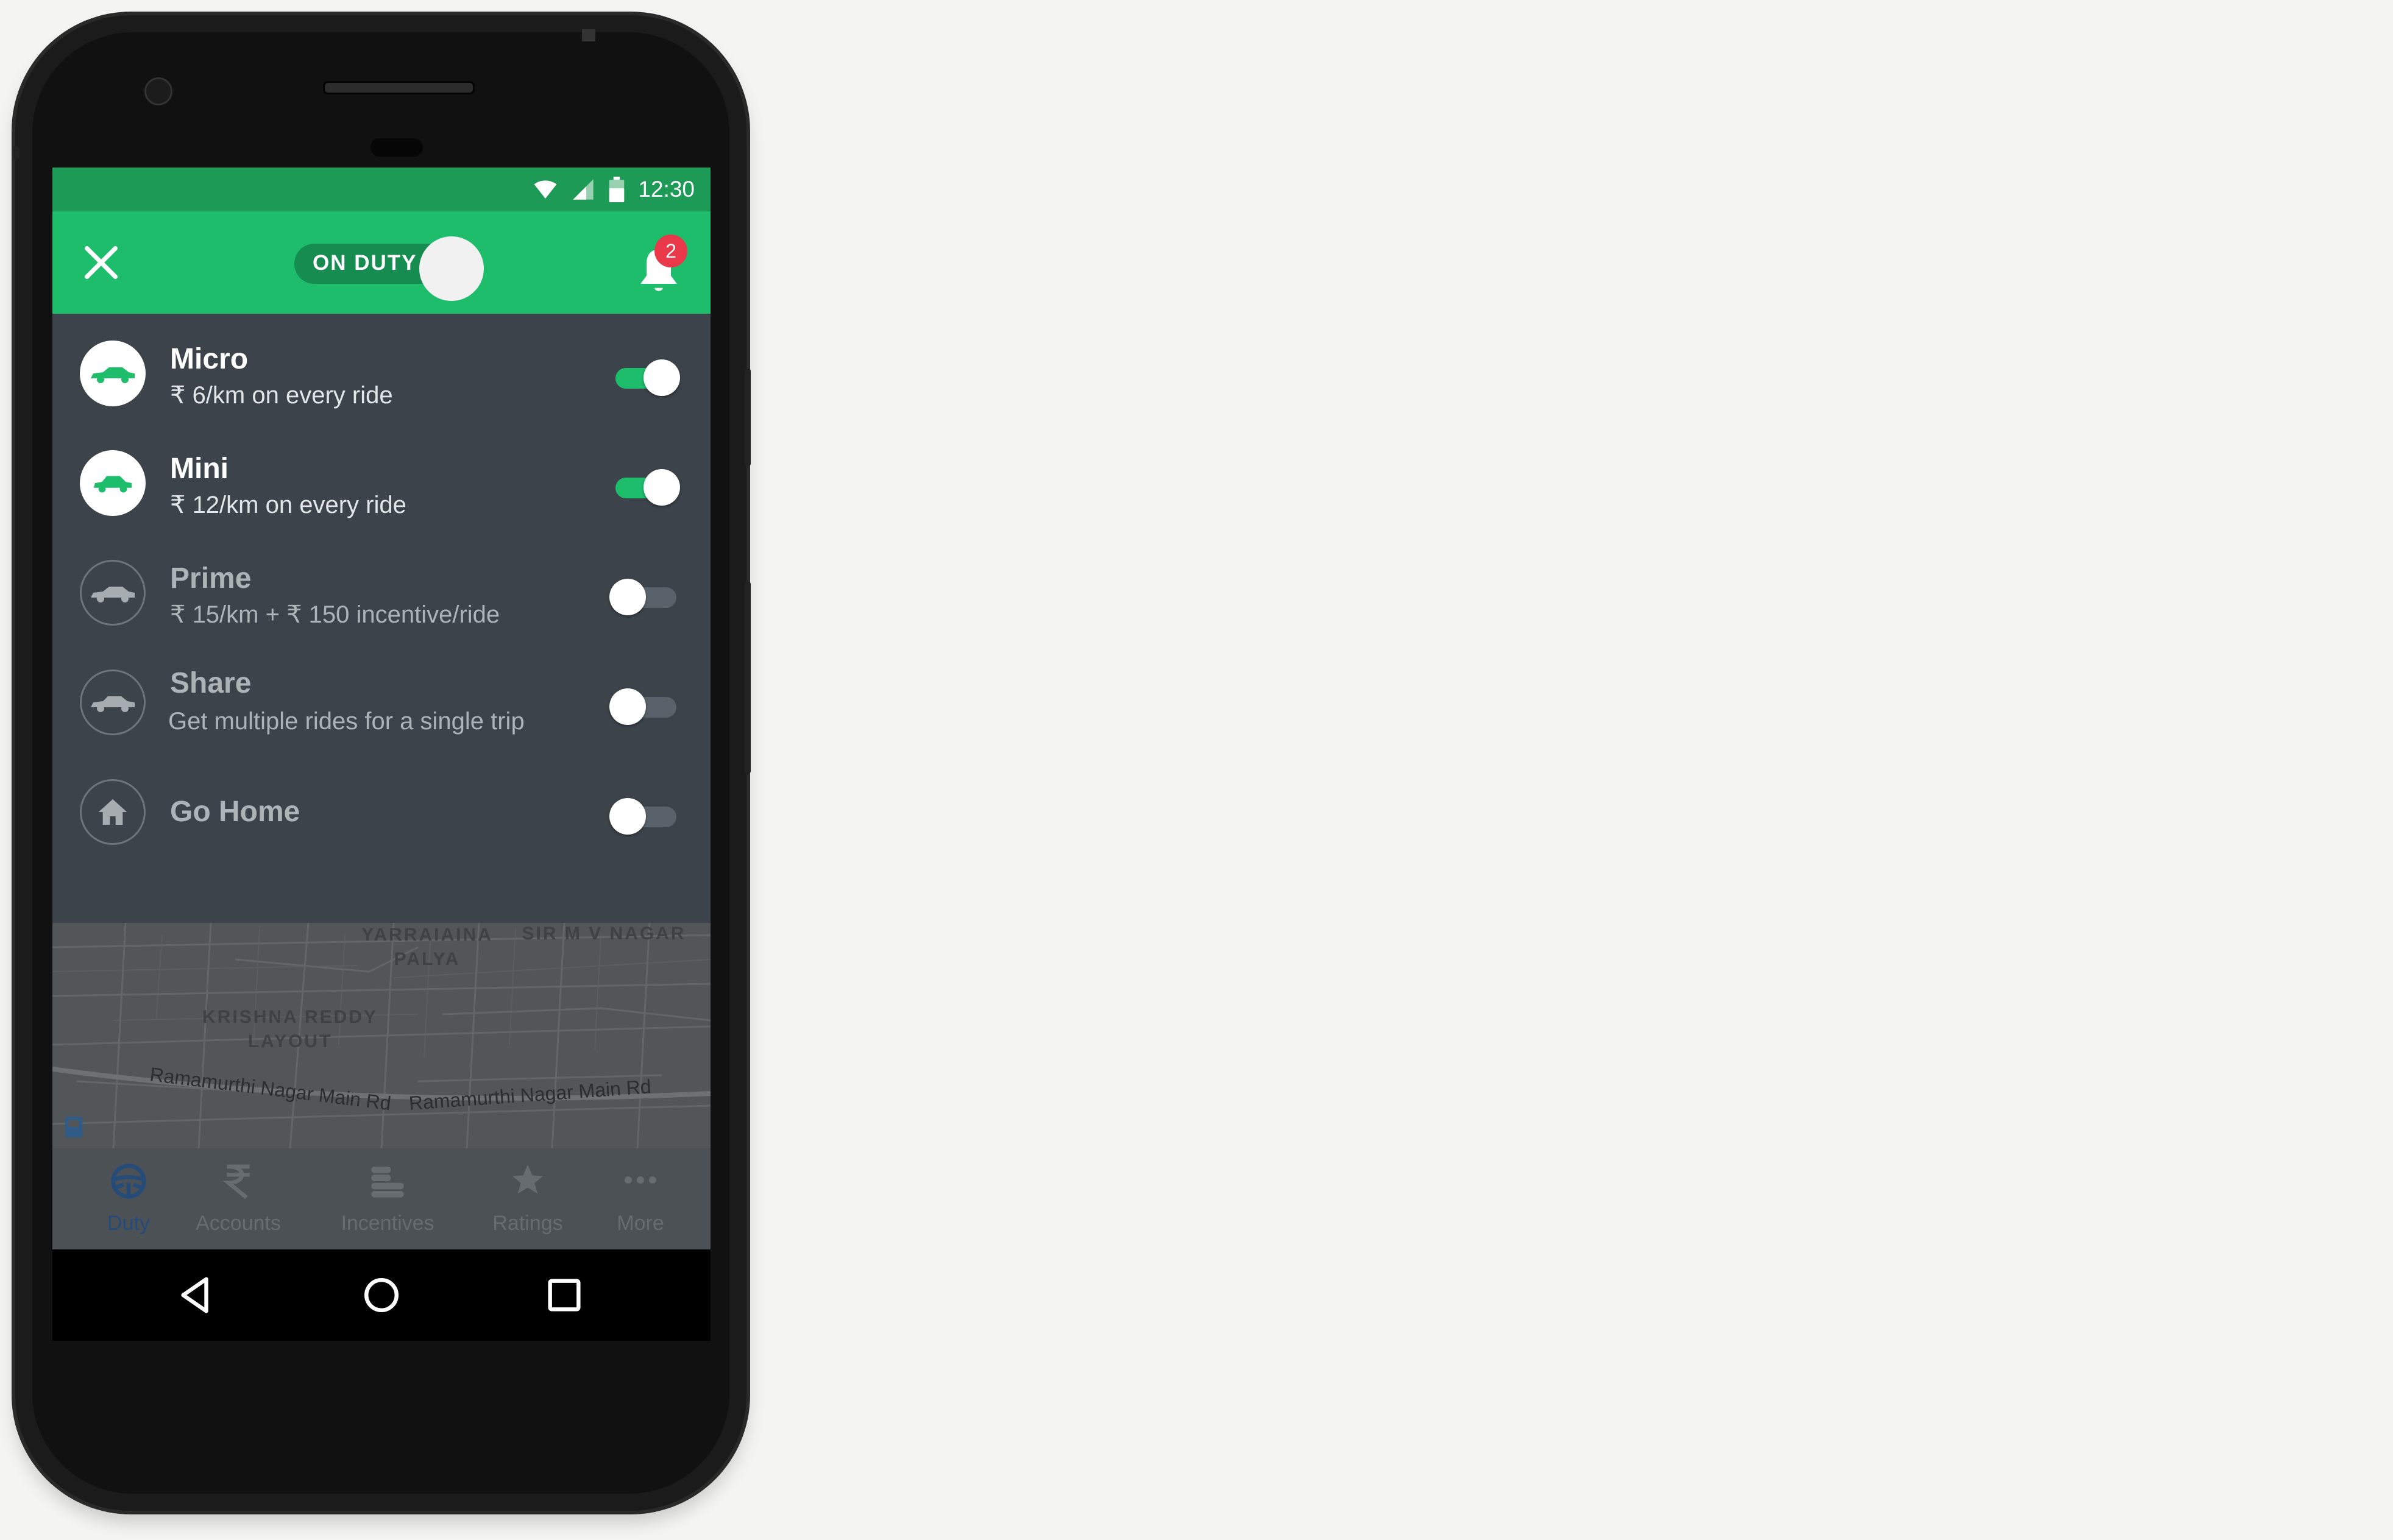 The width and height of the screenshot is (2393, 1540). I want to click on category-detail: ₹ 15/km + ₹ 150 incentive/ride, so click(335, 615).